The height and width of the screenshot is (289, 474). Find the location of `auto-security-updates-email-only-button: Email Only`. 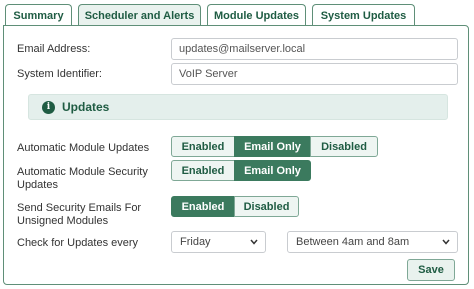

auto-security-updates-email-only-button: Email Only is located at coordinates (272, 170).